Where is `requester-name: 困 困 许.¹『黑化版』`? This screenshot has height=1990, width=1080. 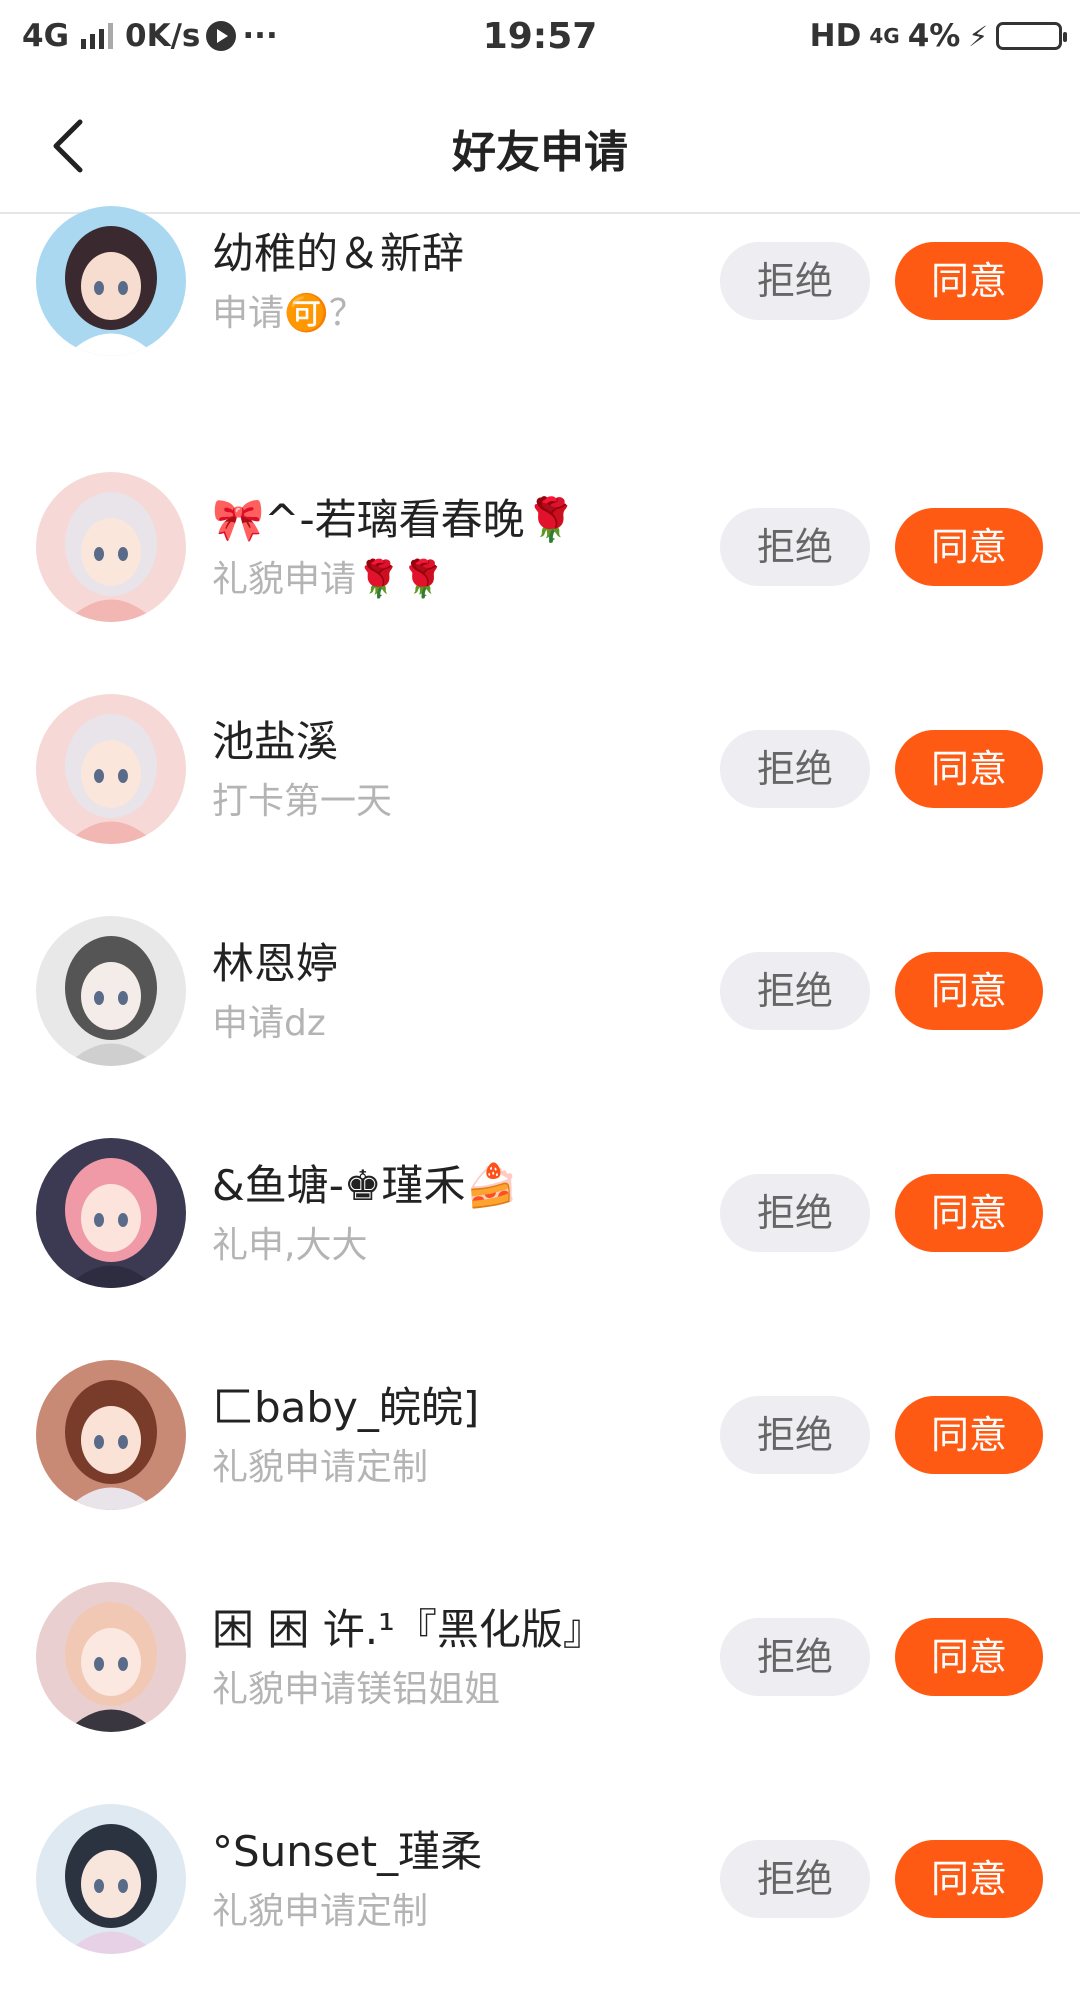 requester-name: 困 困 许.¹『黑化版』 is located at coordinates (408, 1629).